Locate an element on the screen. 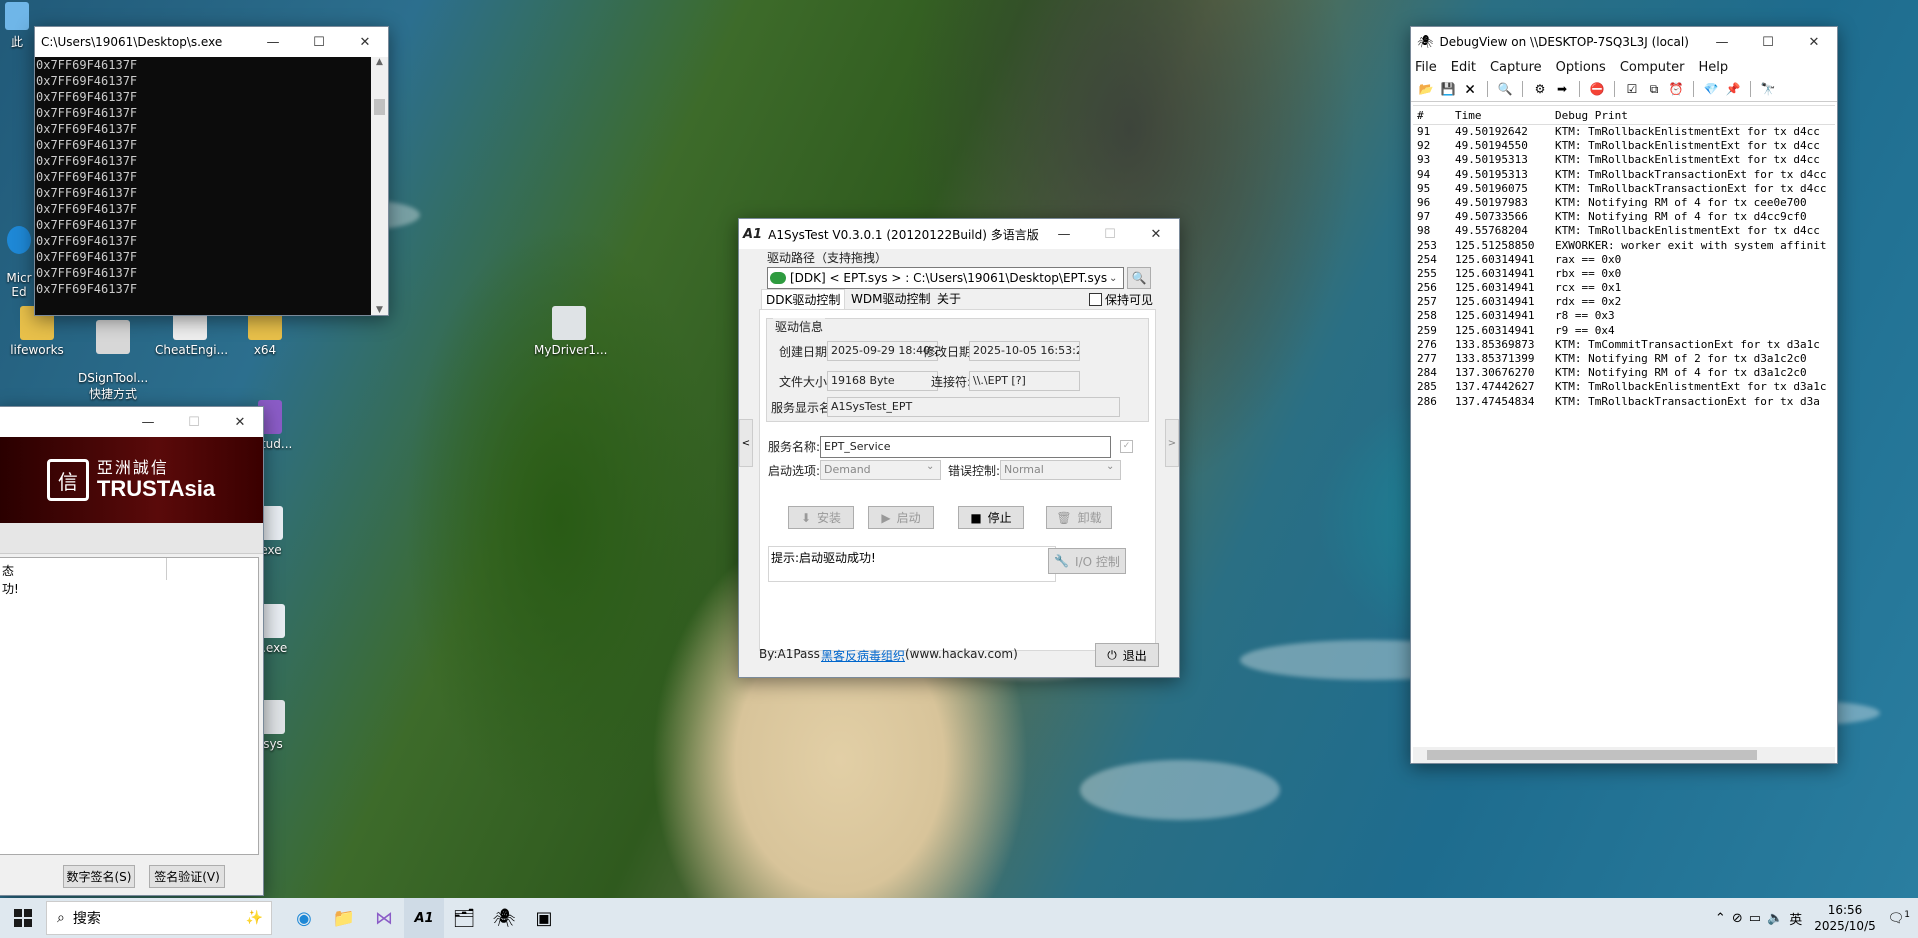 This screenshot has width=1918, height=938. start-option-select: Demand is located at coordinates (880, 470).